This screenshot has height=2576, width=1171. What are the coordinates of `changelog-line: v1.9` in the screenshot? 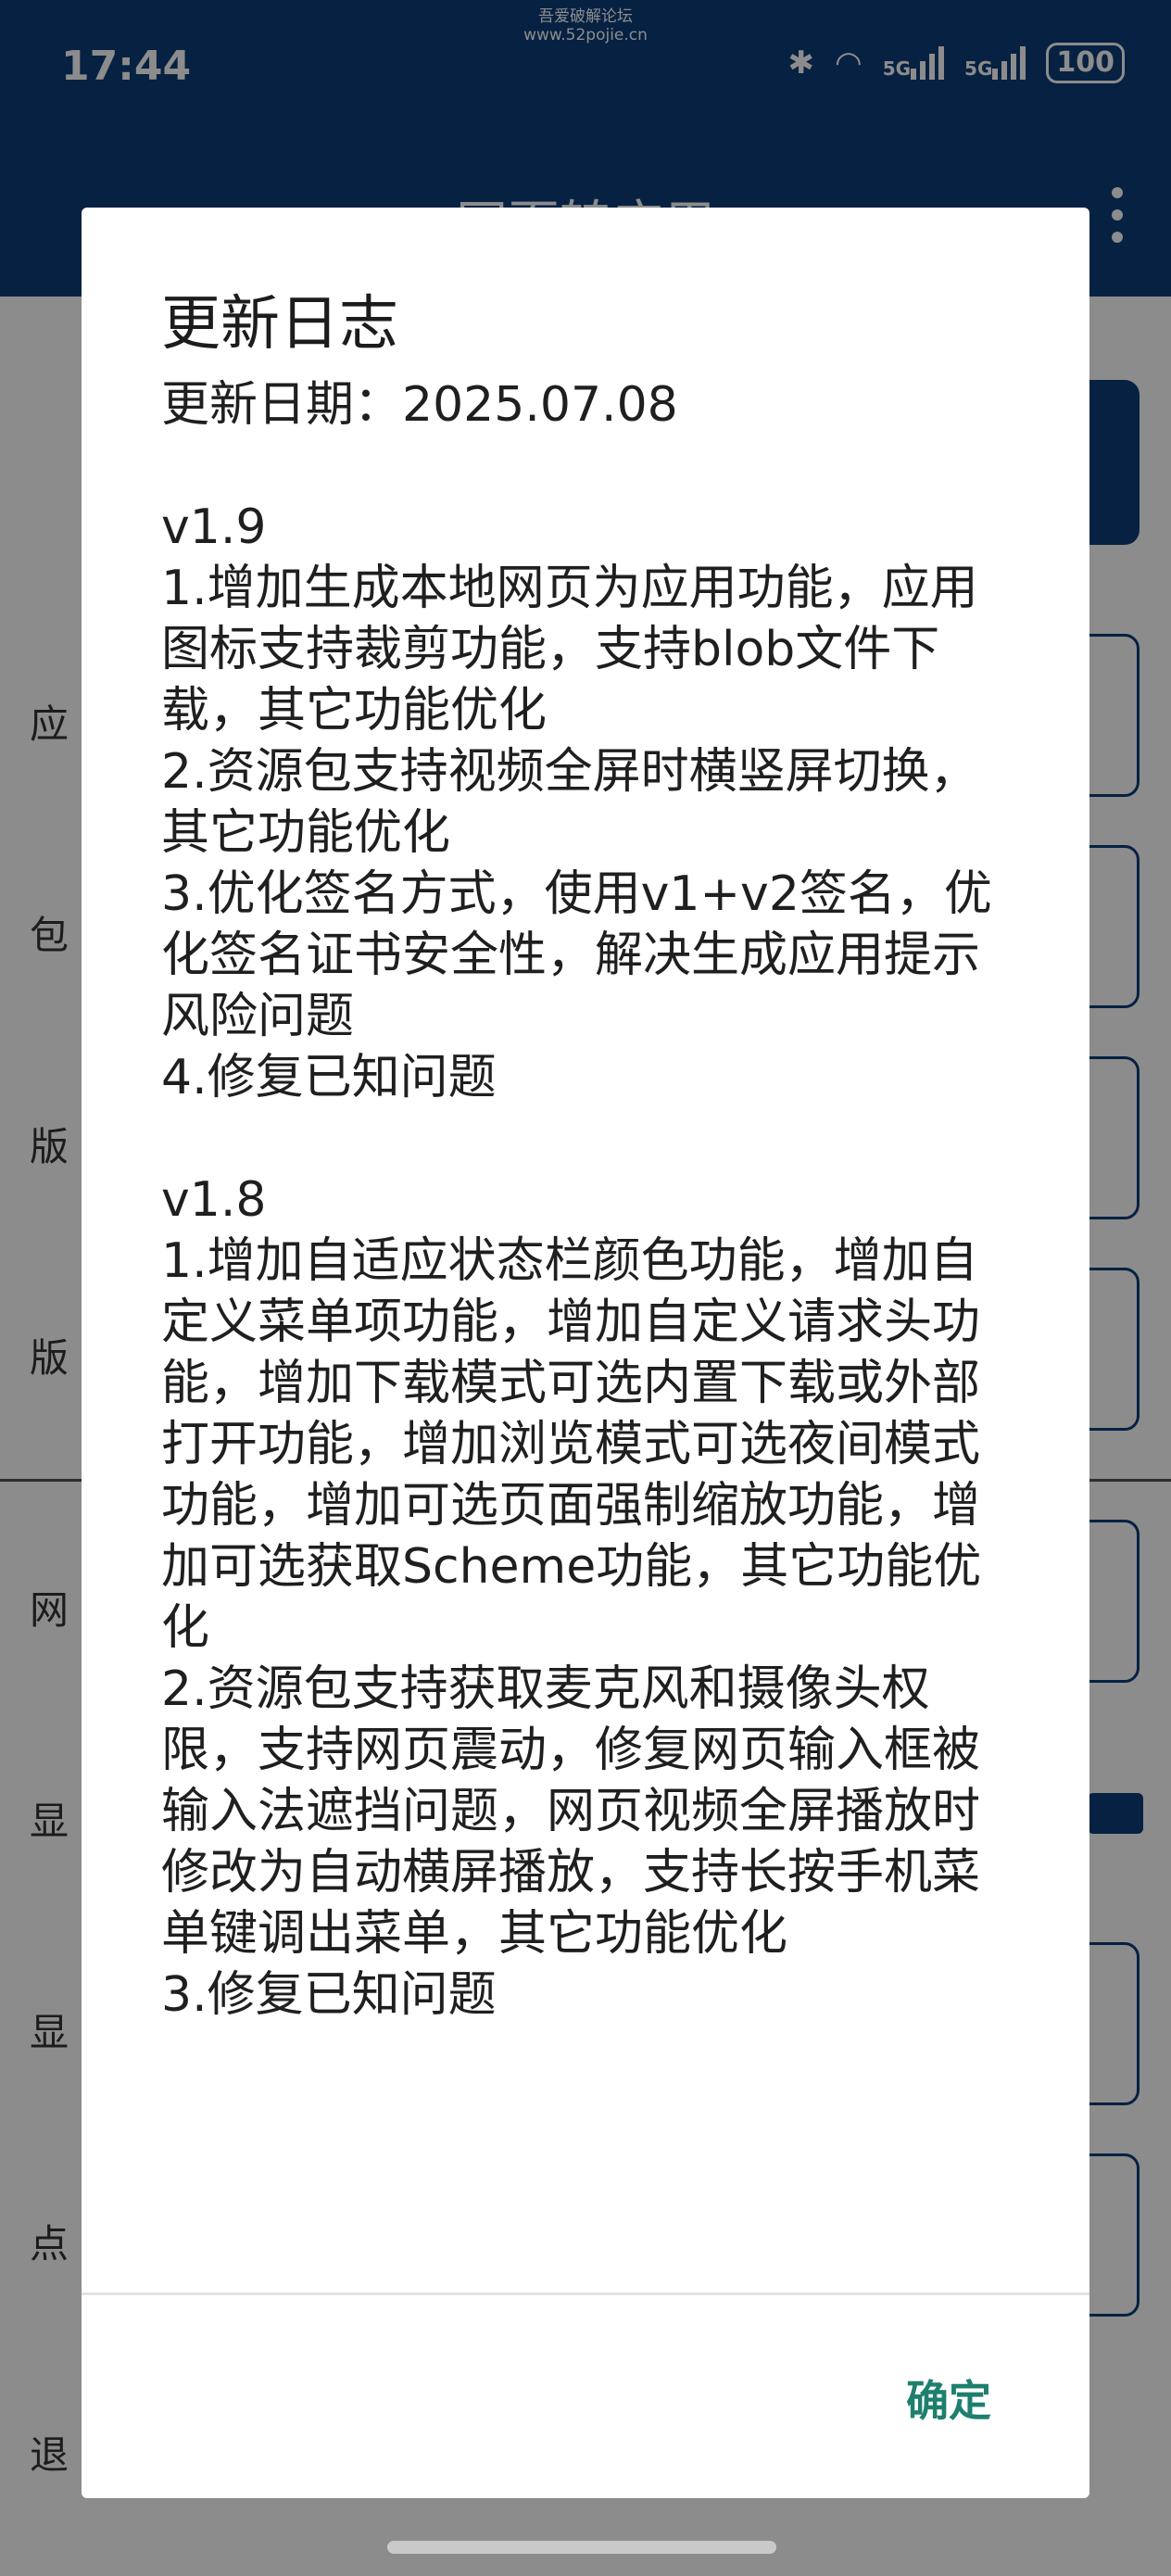 It's located at (214, 527).